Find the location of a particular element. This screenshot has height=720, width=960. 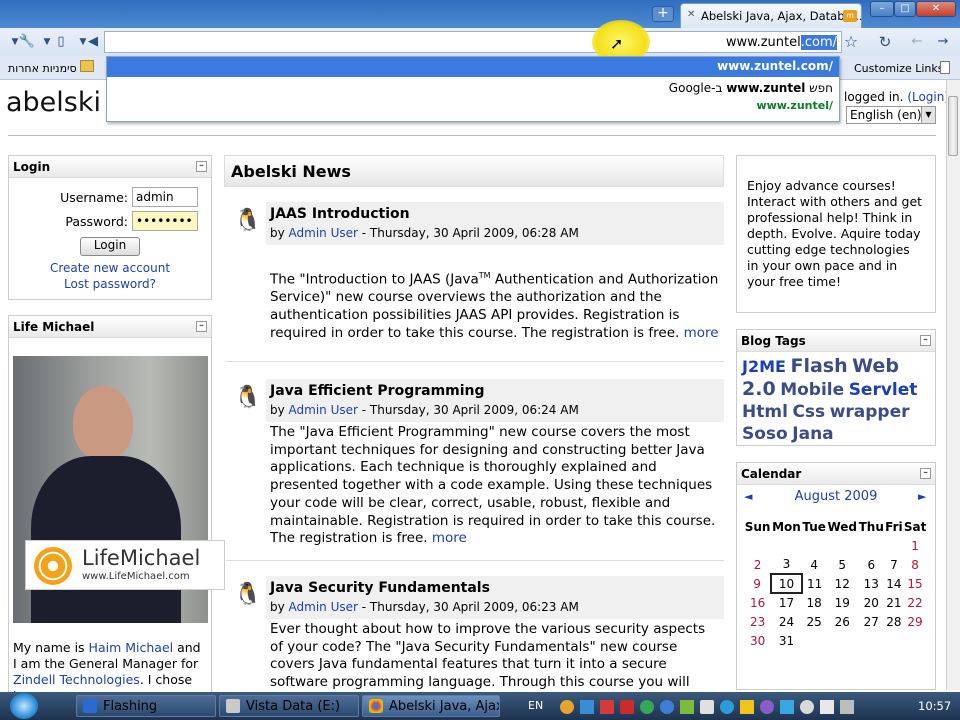

start-button is located at coordinates (24, 706).